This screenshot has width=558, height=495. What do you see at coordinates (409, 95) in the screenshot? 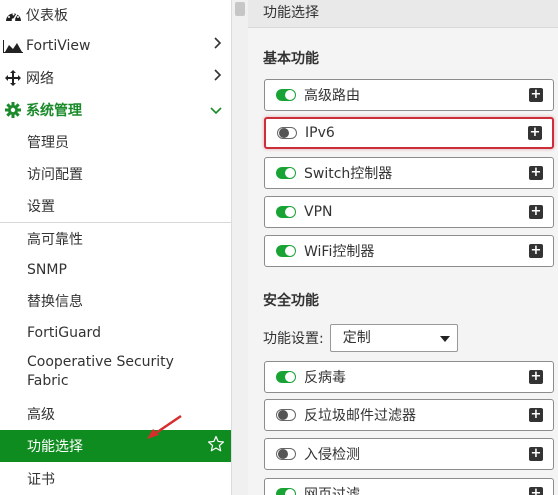
I see `feature-advanced-routing: 高级路由 +` at bounding box center [409, 95].